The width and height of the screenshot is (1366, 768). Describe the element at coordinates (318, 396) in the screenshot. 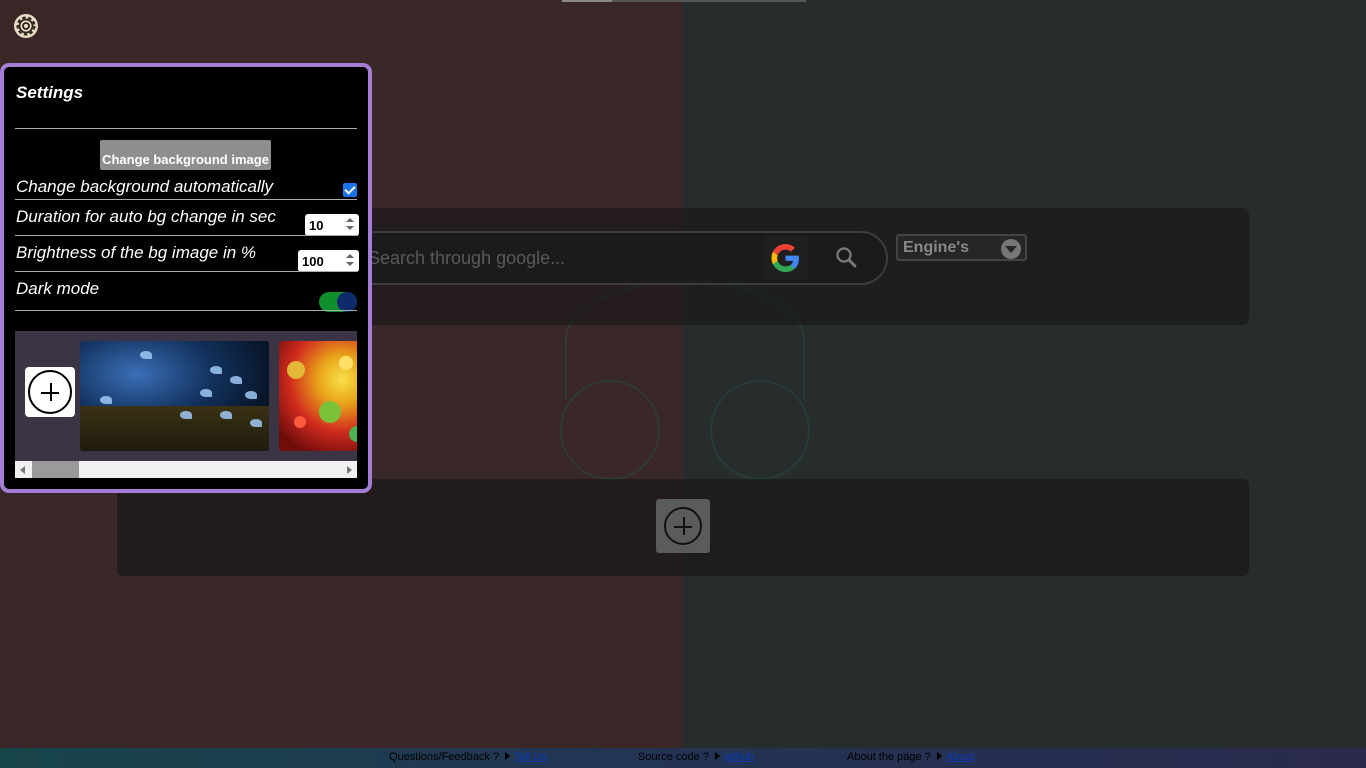

I see `background-thumbnail-glitter` at that location.